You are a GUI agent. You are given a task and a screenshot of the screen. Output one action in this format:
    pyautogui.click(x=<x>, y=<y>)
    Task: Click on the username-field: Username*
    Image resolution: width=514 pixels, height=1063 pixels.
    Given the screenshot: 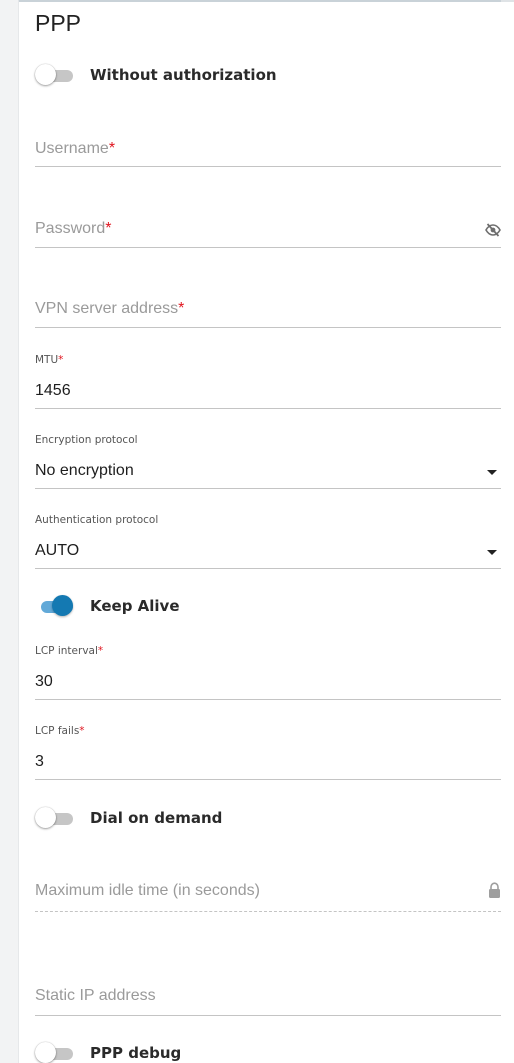 What is the action you would take?
    pyautogui.click(x=268, y=150)
    